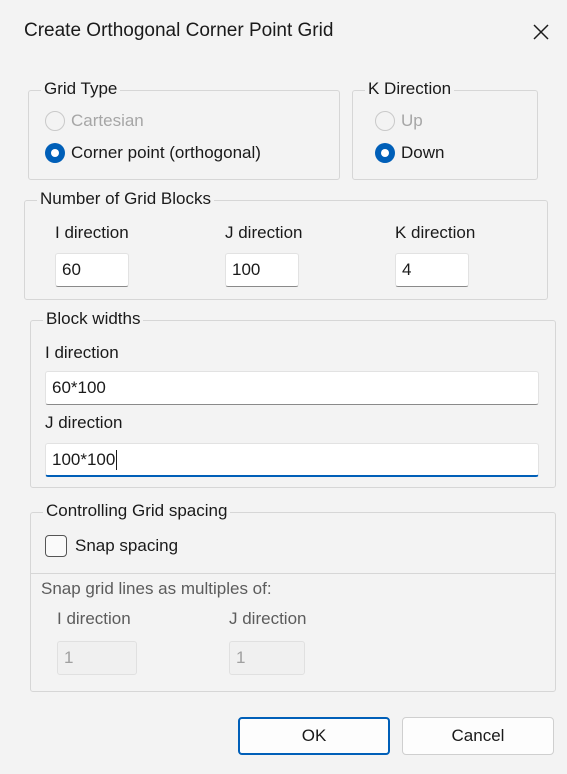  What do you see at coordinates (82, 352) in the screenshot?
I see `block-widths-i-label: I direction` at bounding box center [82, 352].